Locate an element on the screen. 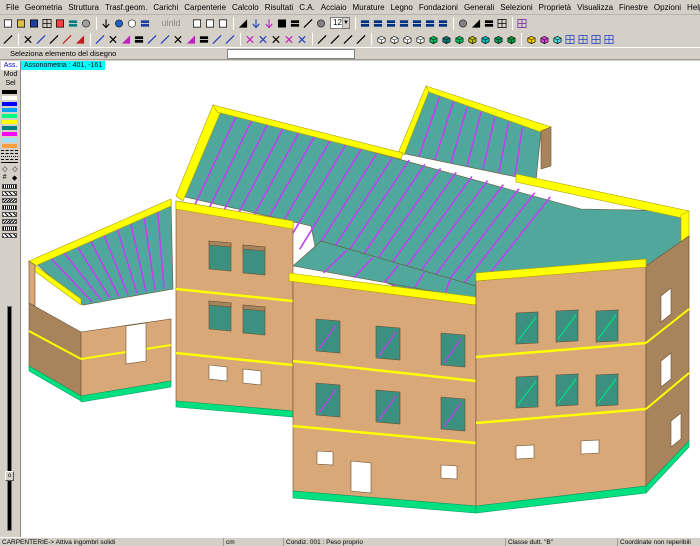 The image size is (700, 546). print-icon is located at coordinates (47, 23).